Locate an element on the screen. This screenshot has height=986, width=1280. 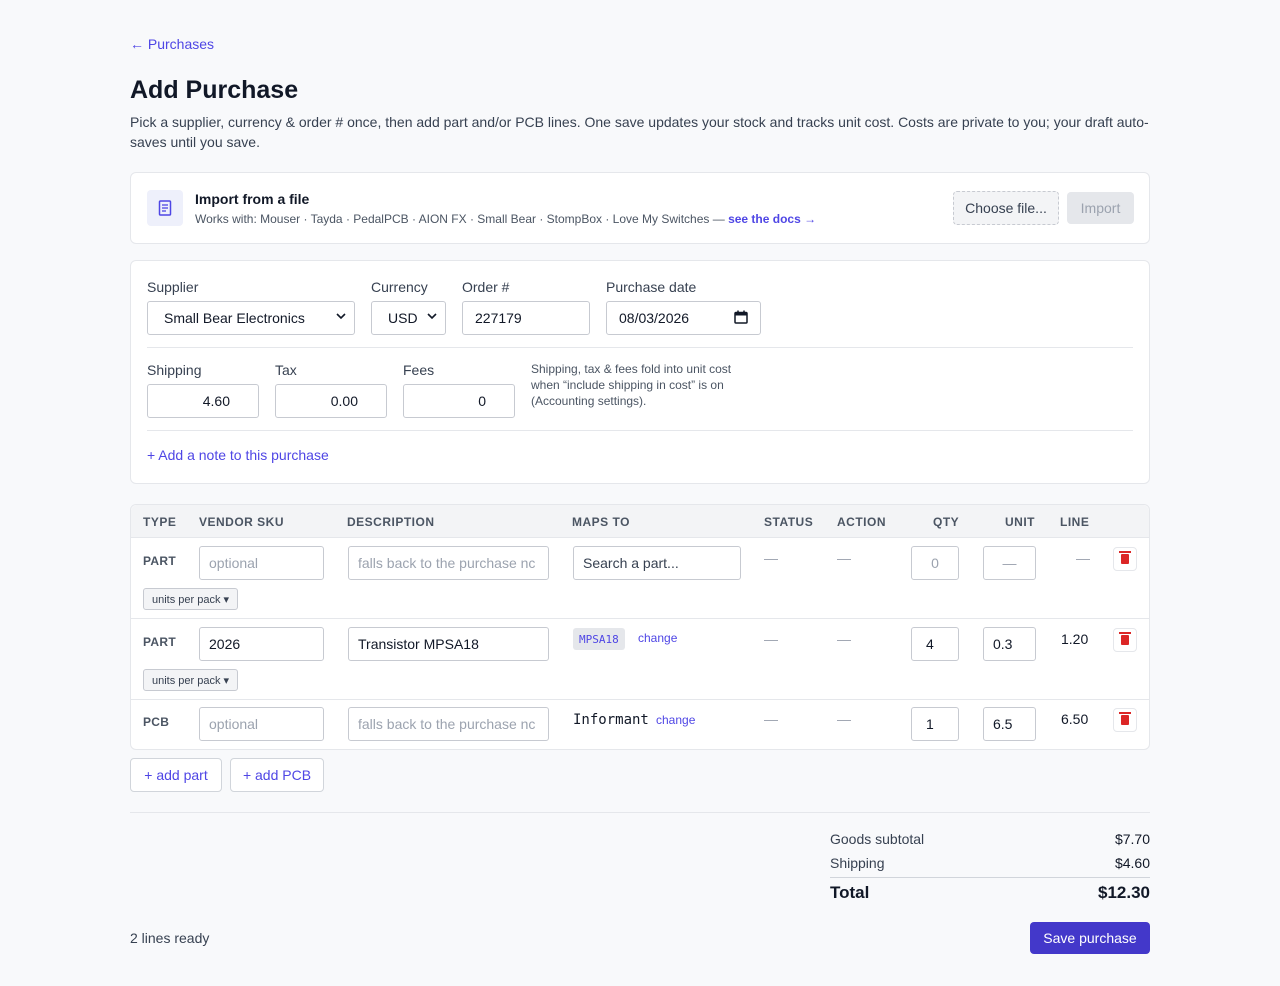
currency-value: USD is located at coordinates (403, 318).